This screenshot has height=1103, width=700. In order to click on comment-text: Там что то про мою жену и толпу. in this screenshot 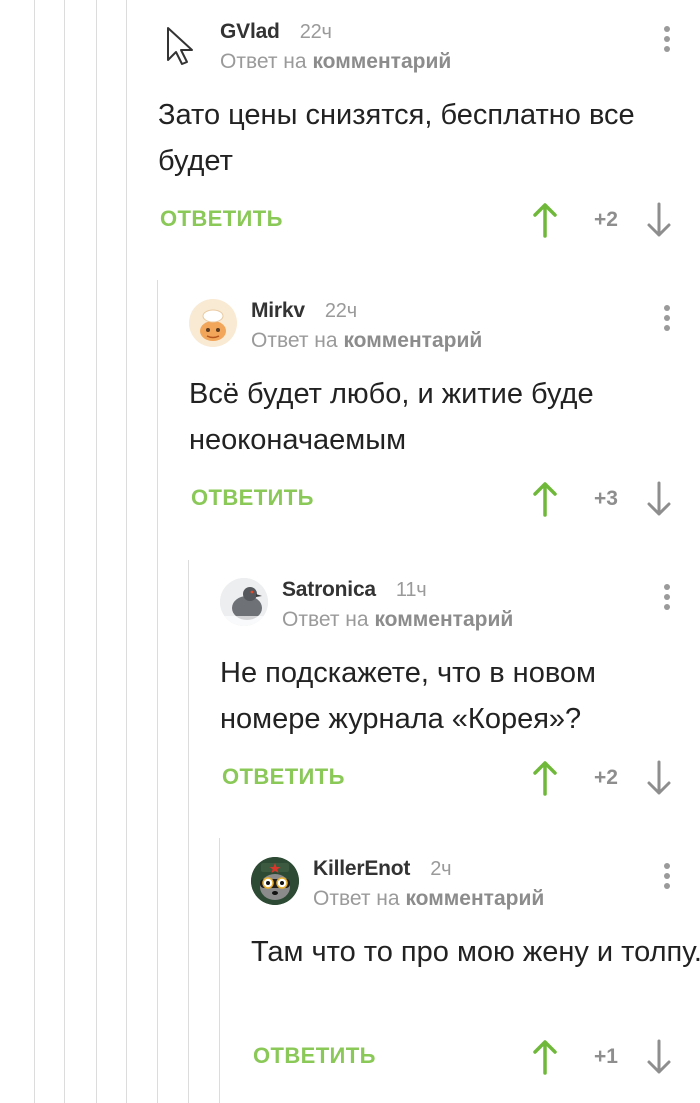, I will do `click(475, 952)`.